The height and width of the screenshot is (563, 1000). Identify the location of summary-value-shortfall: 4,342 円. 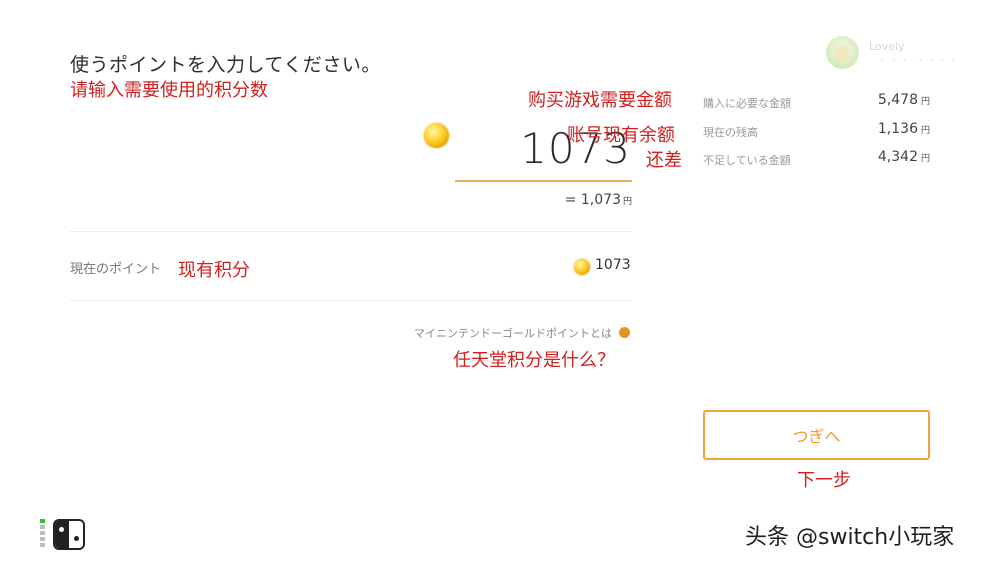
(880, 157).